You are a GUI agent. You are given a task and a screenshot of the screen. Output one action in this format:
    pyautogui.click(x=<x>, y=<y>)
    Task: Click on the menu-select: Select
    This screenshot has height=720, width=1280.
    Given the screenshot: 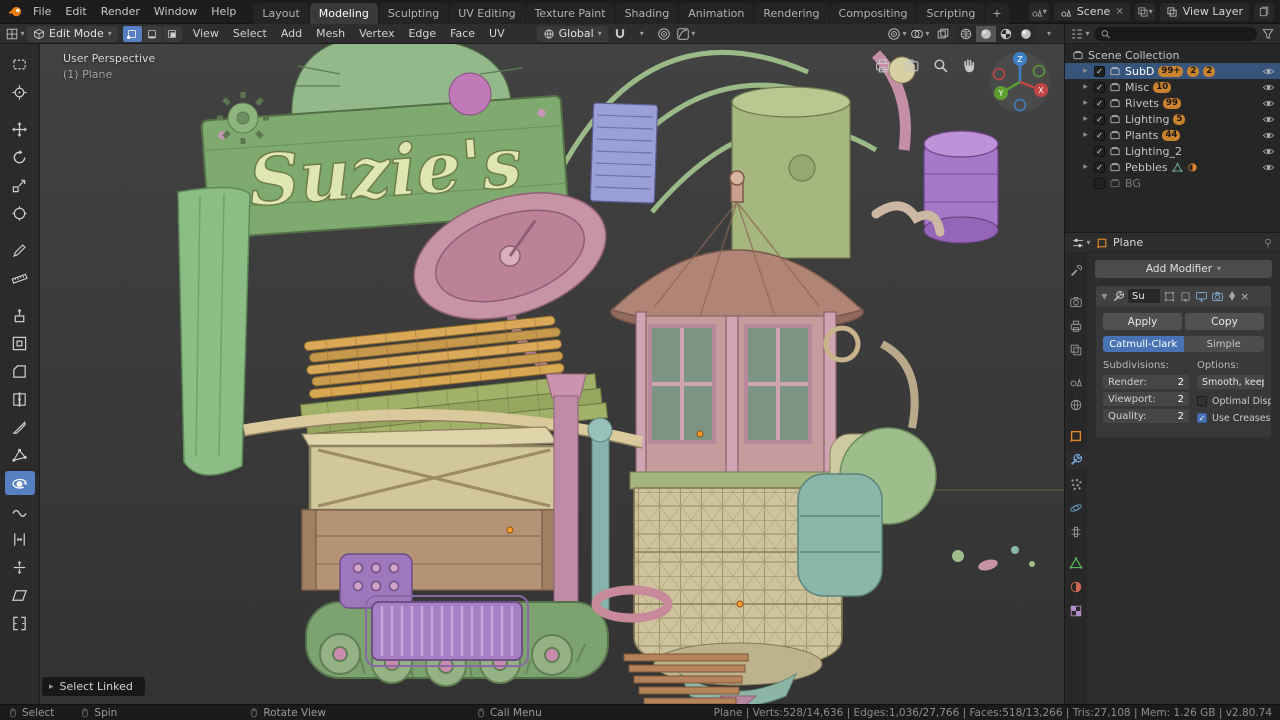 What is the action you would take?
    pyautogui.click(x=250, y=33)
    